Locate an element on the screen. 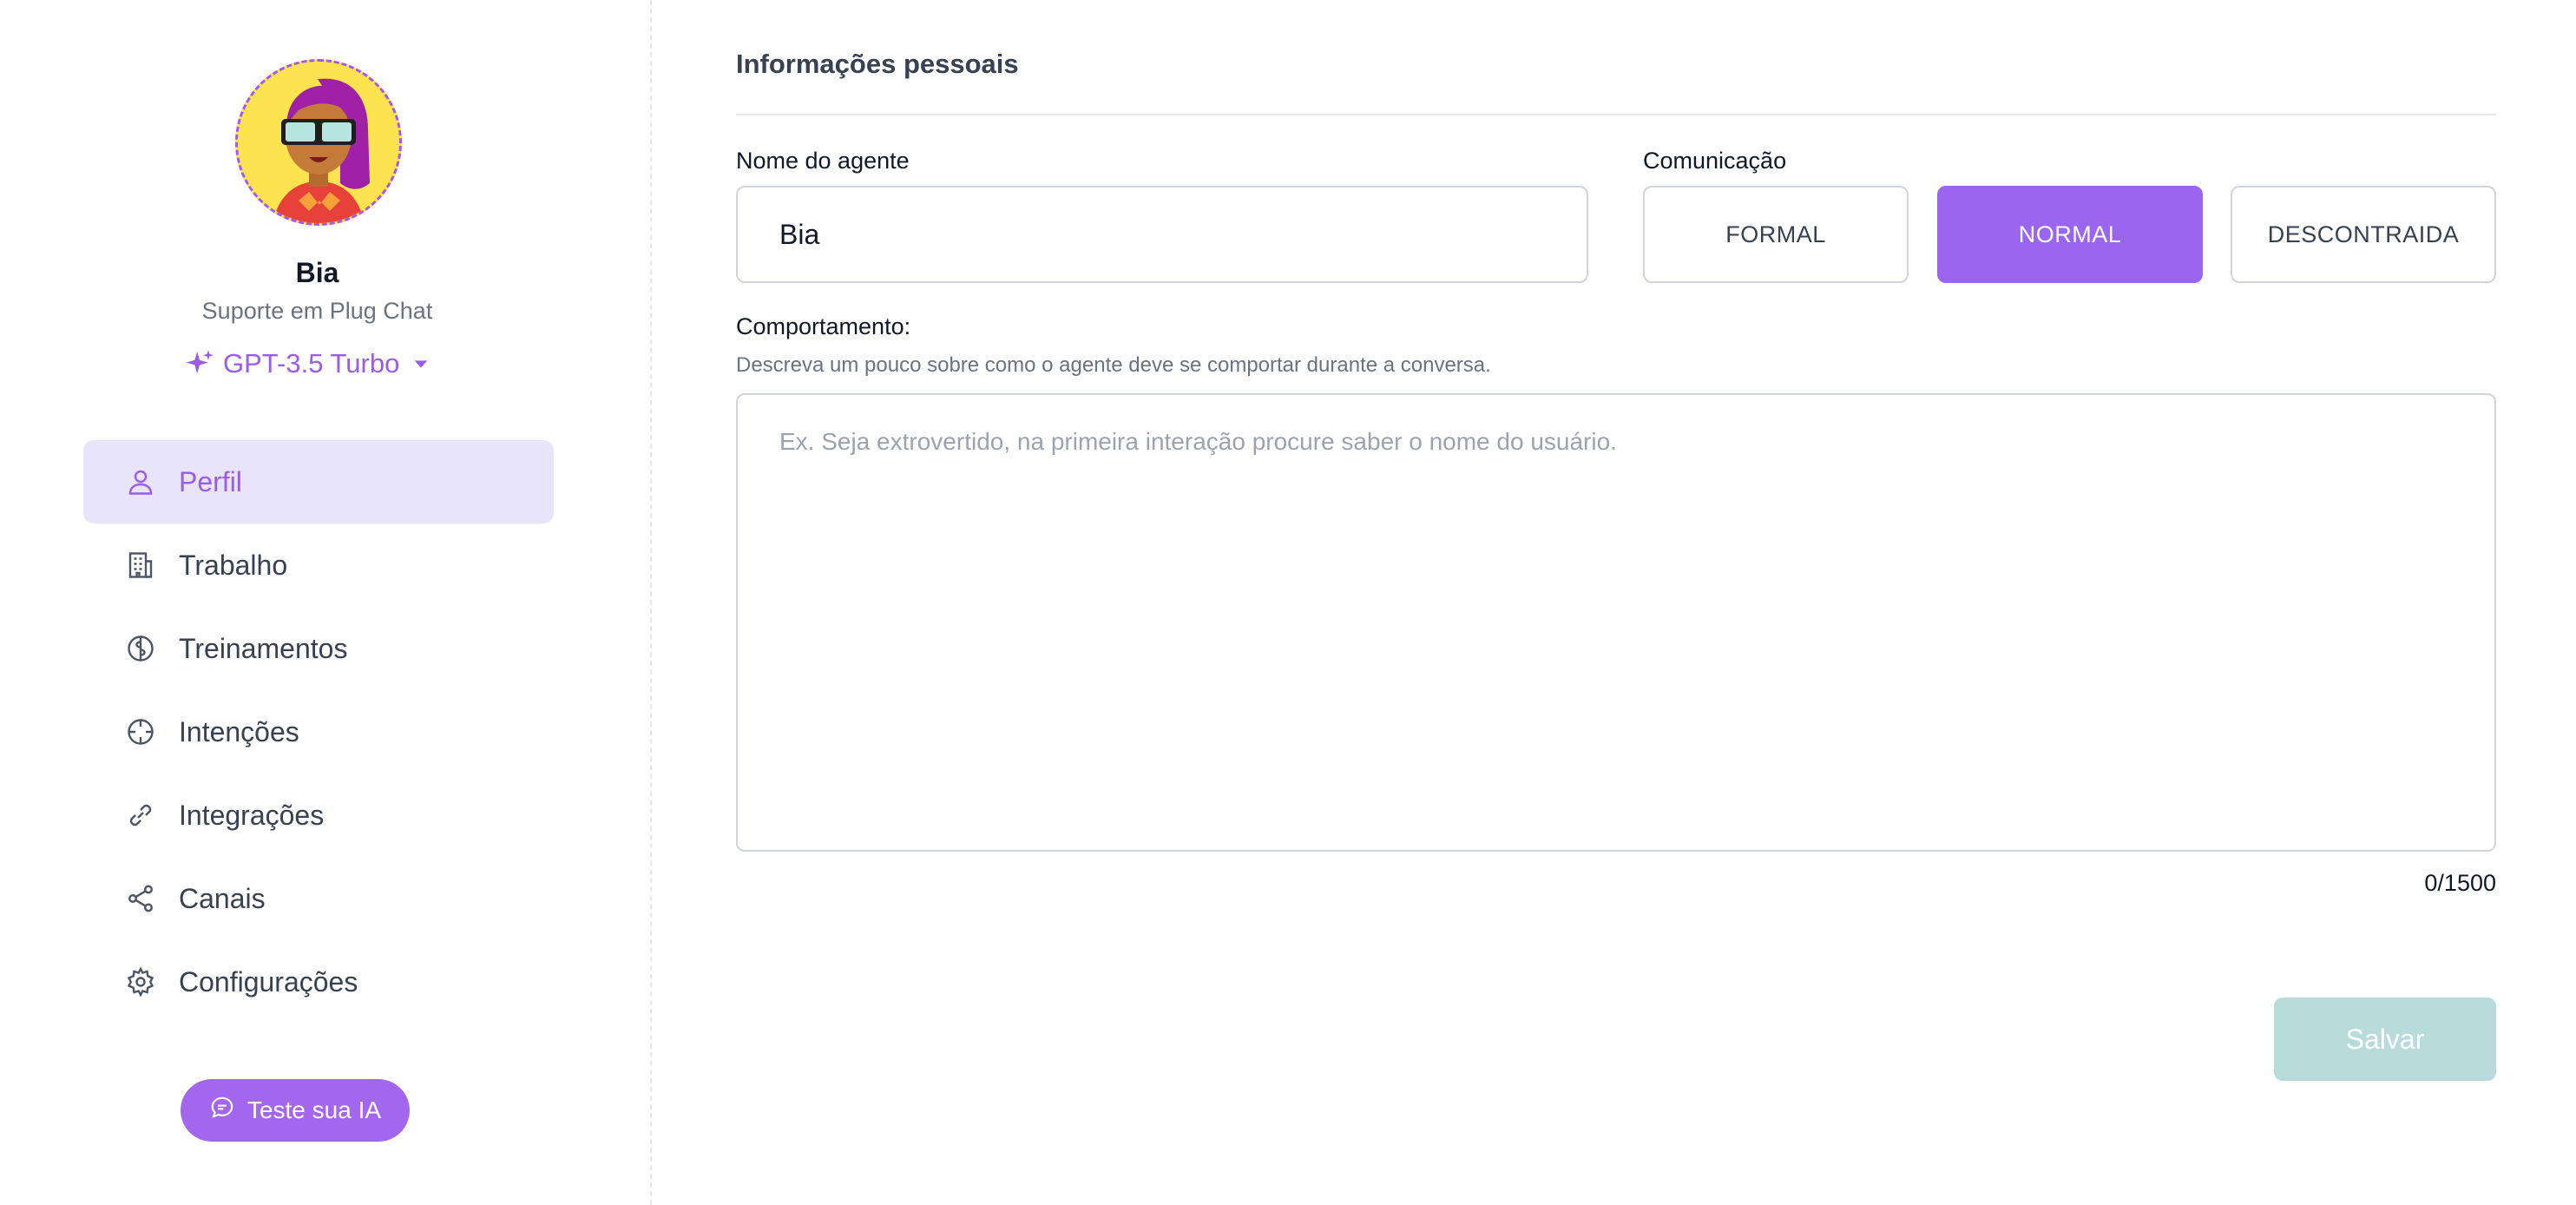 This screenshot has width=2576, height=1205. agent-name-label: Nome do agente is located at coordinates (823, 161).